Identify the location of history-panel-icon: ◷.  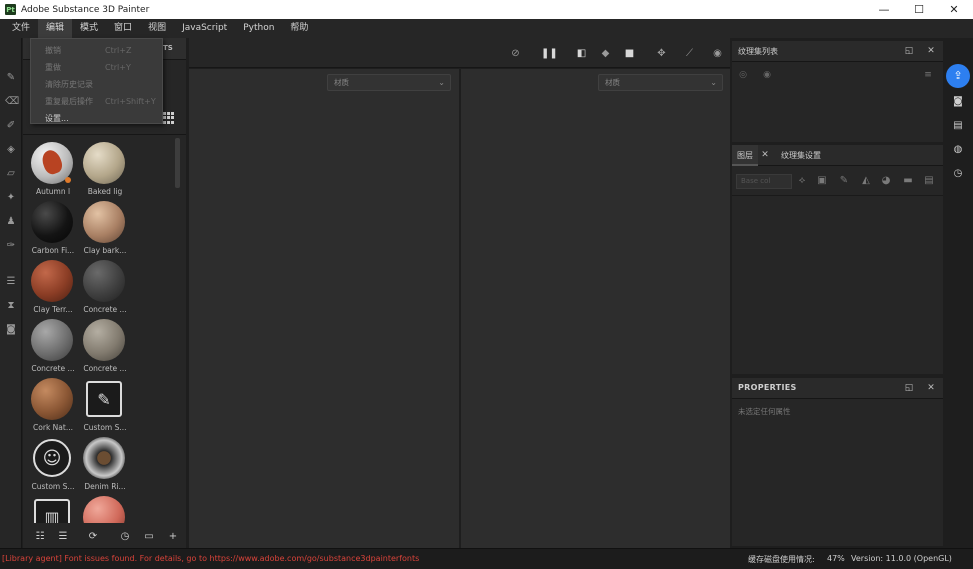
(958, 174).